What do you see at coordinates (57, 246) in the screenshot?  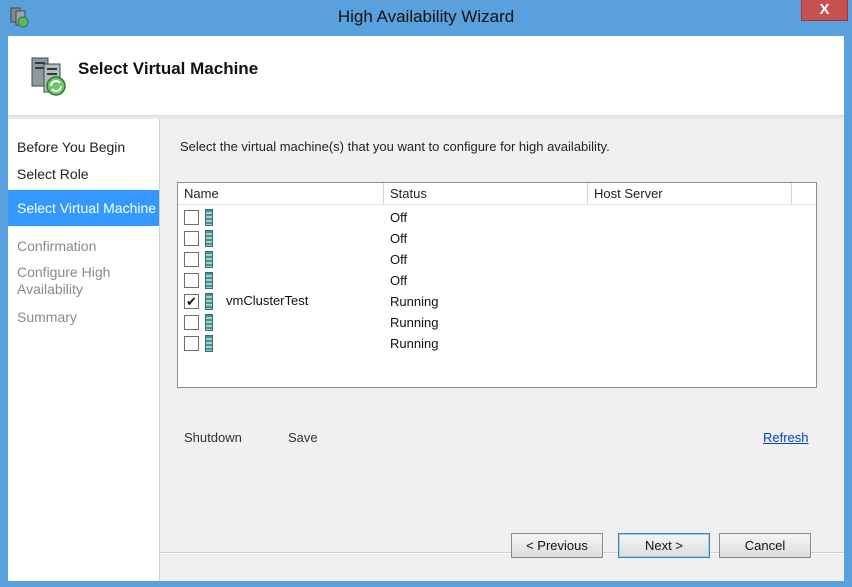 I see `nav-step-confirmation: Confirmation` at bounding box center [57, 246].